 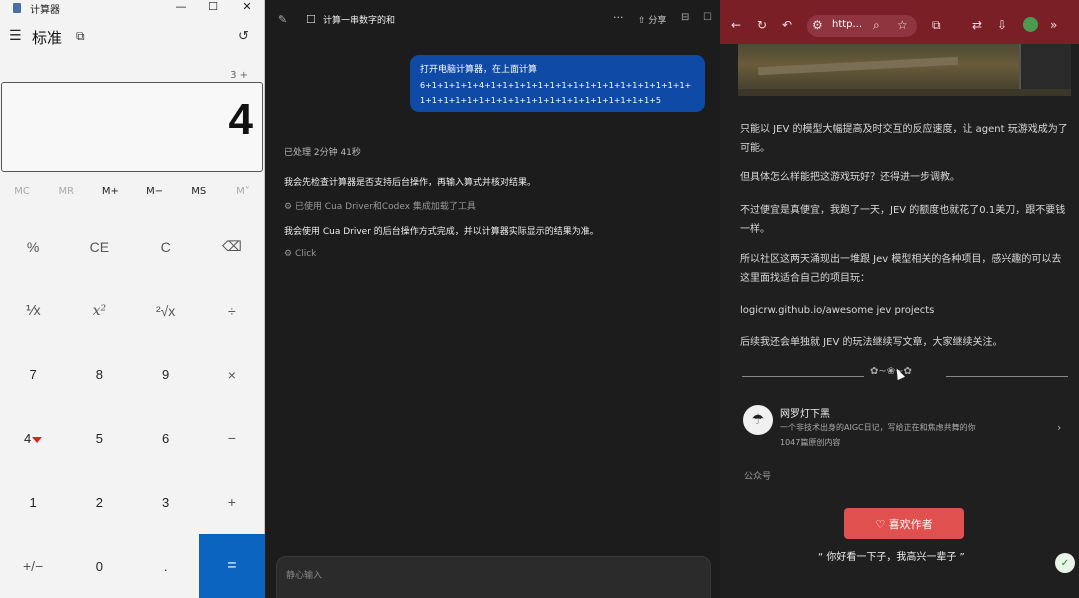 I want to click on new-chat-icon: ✎, so click(x=282, y=19).